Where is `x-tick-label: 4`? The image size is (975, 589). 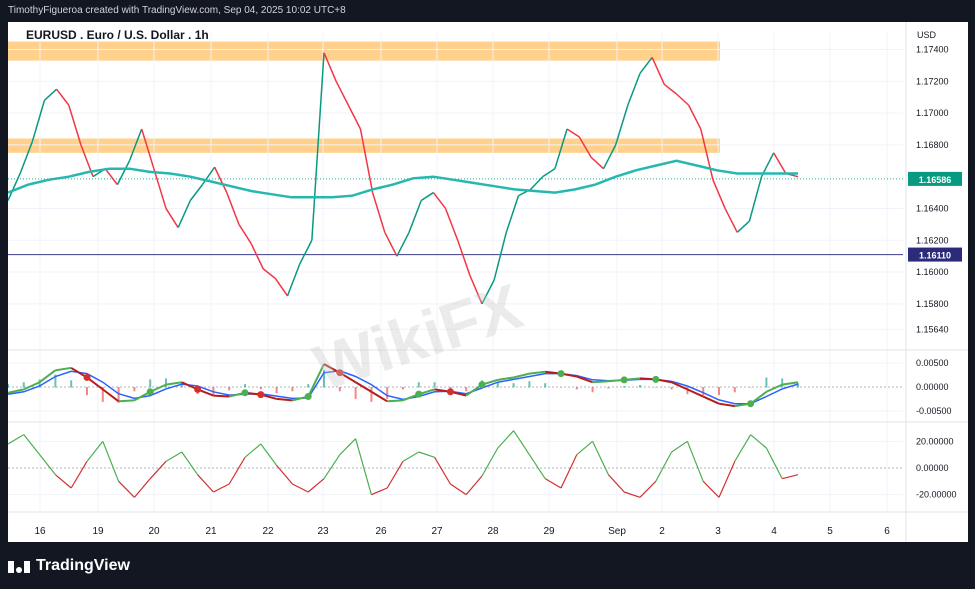
x-tick-label: 4 is located at coordinates (774, 531).